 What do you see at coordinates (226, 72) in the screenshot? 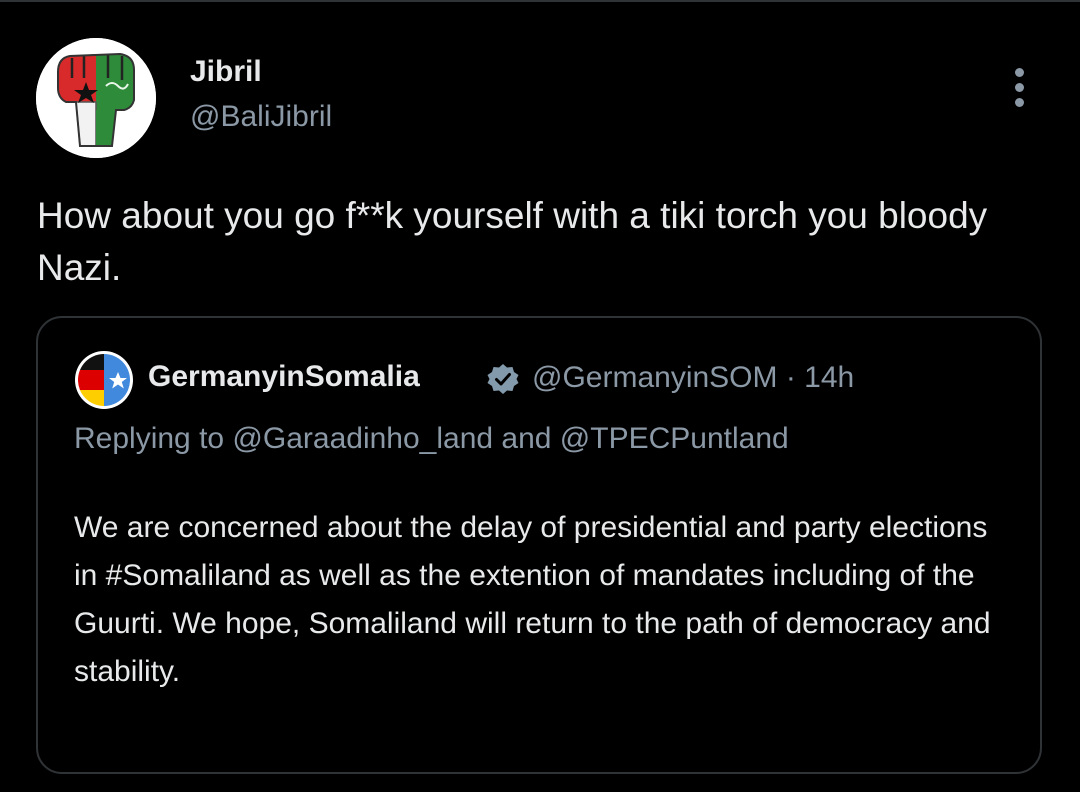
I see `author-display-name: Jibril` at bounding box center [226, 72].